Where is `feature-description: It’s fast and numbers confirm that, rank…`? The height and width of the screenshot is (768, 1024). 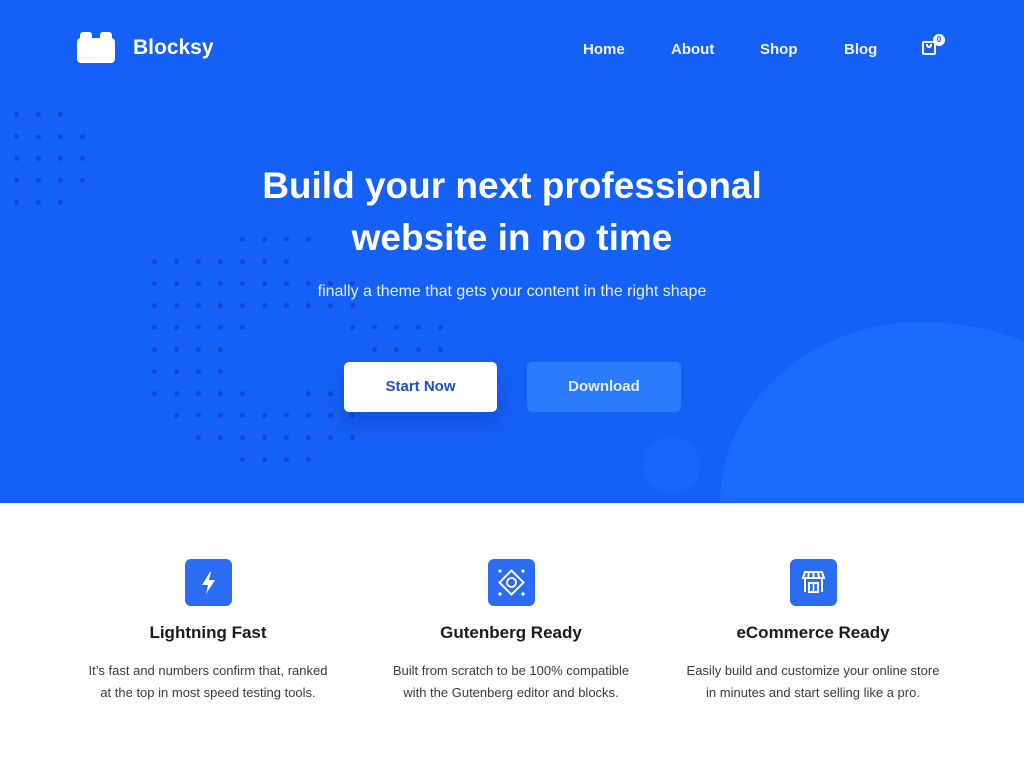
feature-description: It’s fast and numbers confirm that, rank… is located at coordinates (208, 681).